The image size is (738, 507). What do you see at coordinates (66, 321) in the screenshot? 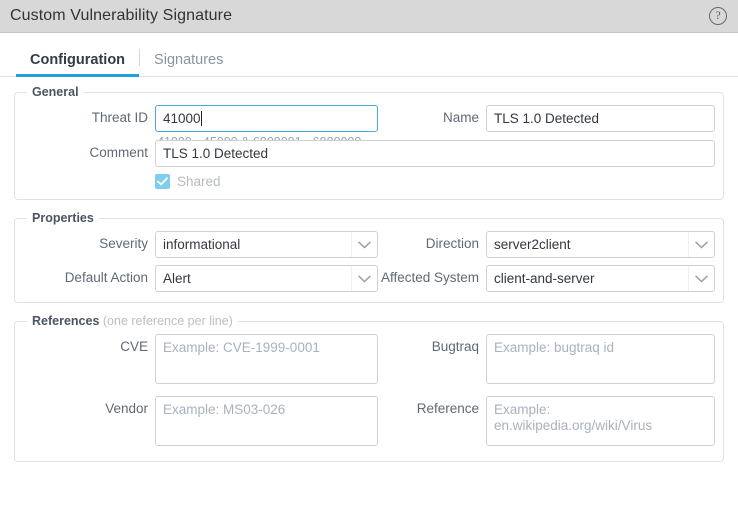
I see `section-references-legend-text: References` at bounding box center [66, 321].